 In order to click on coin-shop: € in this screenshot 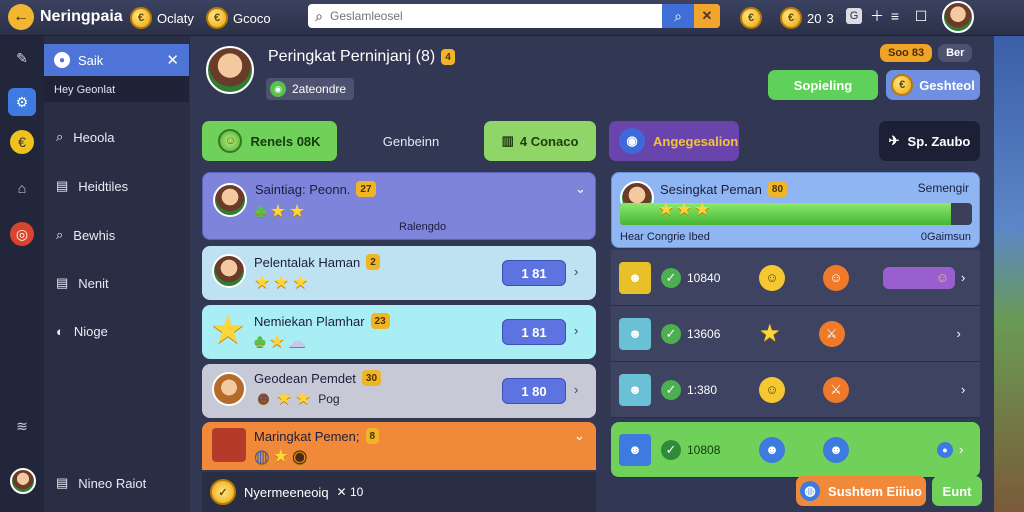, I will do `click(751, 18)`.